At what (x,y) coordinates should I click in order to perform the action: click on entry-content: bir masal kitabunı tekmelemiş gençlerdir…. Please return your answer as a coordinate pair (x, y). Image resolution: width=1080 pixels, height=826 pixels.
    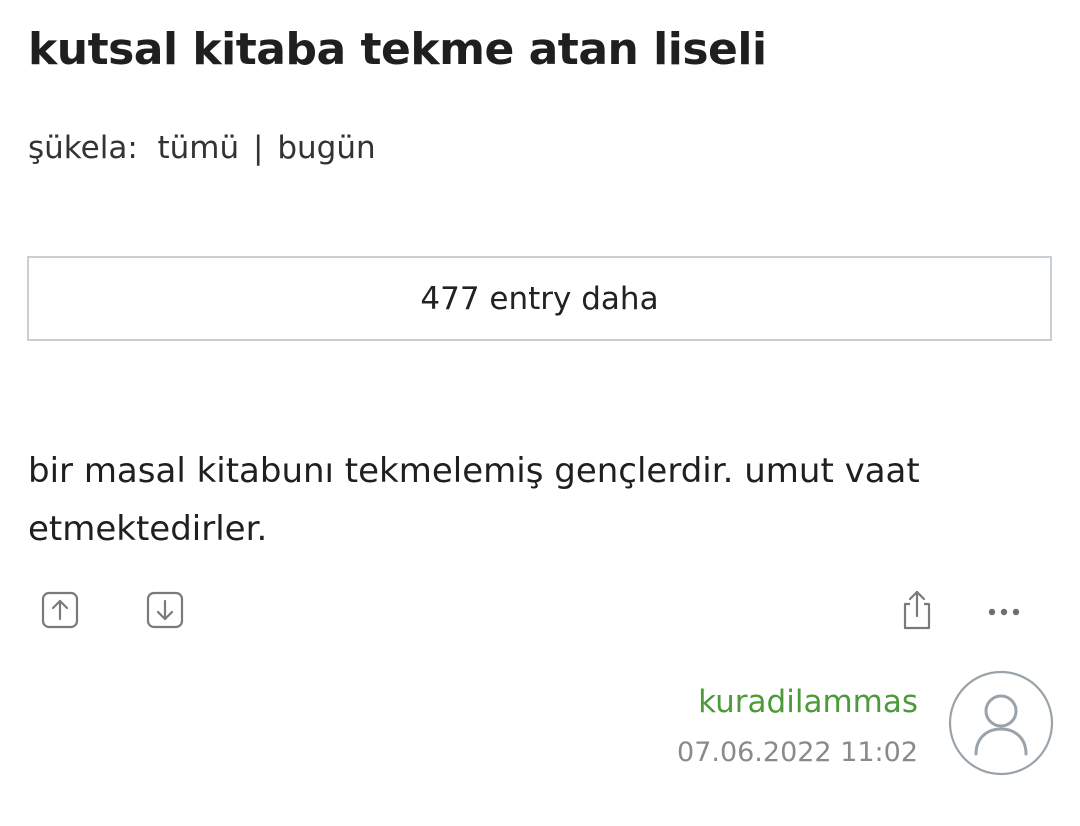
    Looking at the image, I should click on (474, 500).